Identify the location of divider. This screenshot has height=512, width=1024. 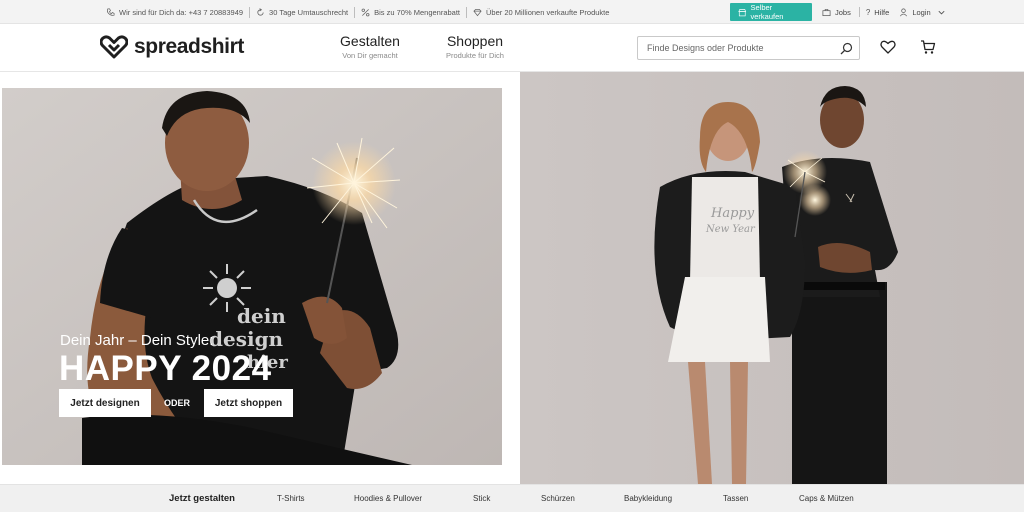
(859, 12).